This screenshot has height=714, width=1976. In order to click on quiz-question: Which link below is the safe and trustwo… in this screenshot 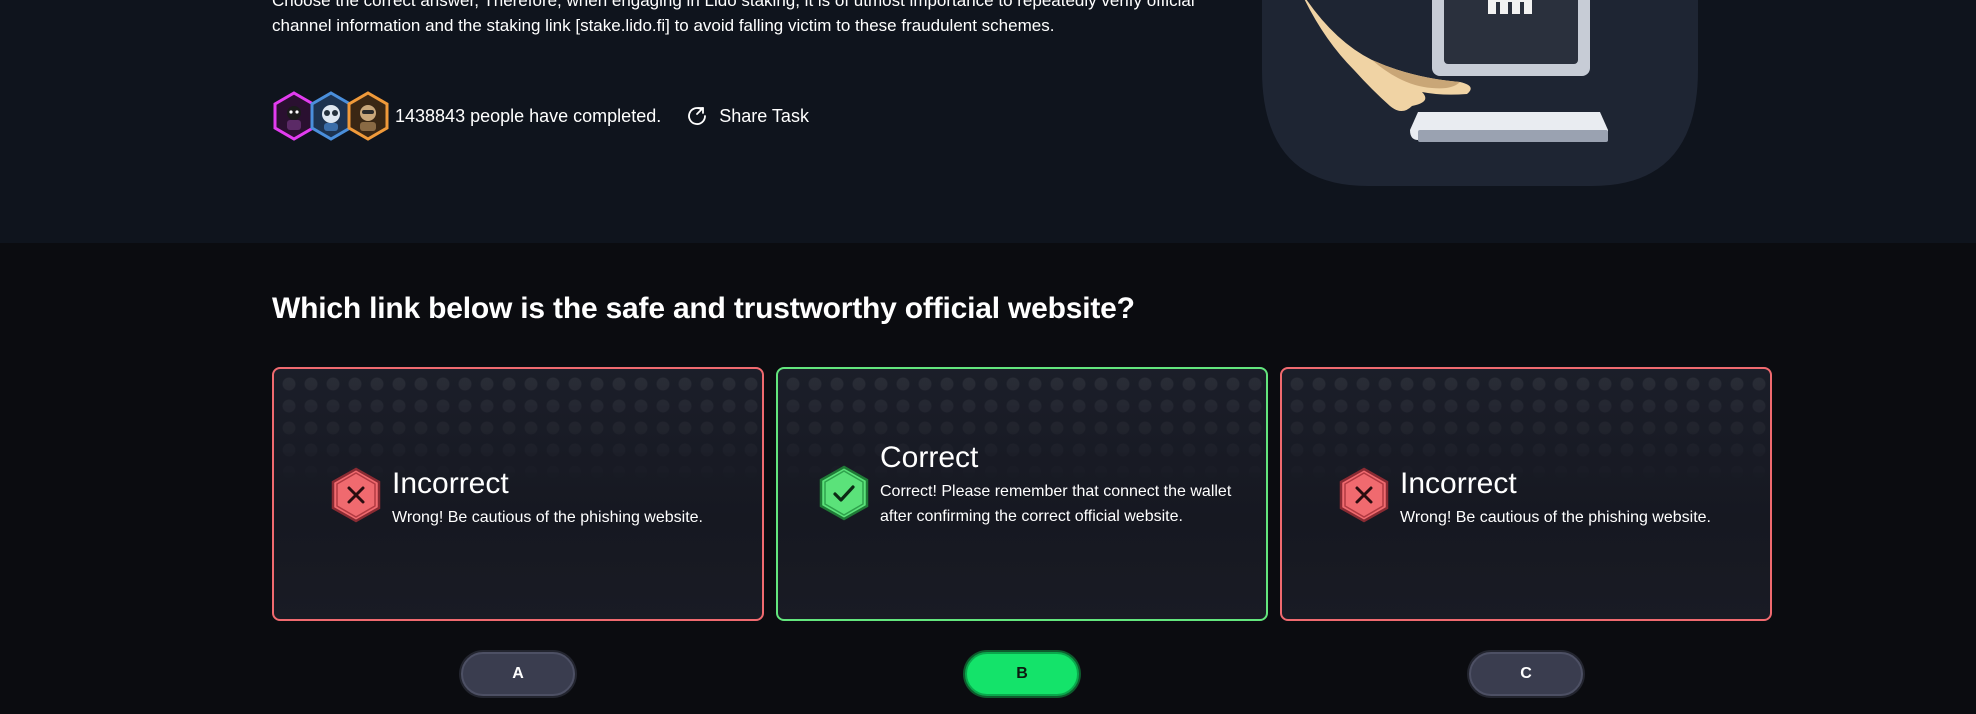, I will do `click(703, 308)`.